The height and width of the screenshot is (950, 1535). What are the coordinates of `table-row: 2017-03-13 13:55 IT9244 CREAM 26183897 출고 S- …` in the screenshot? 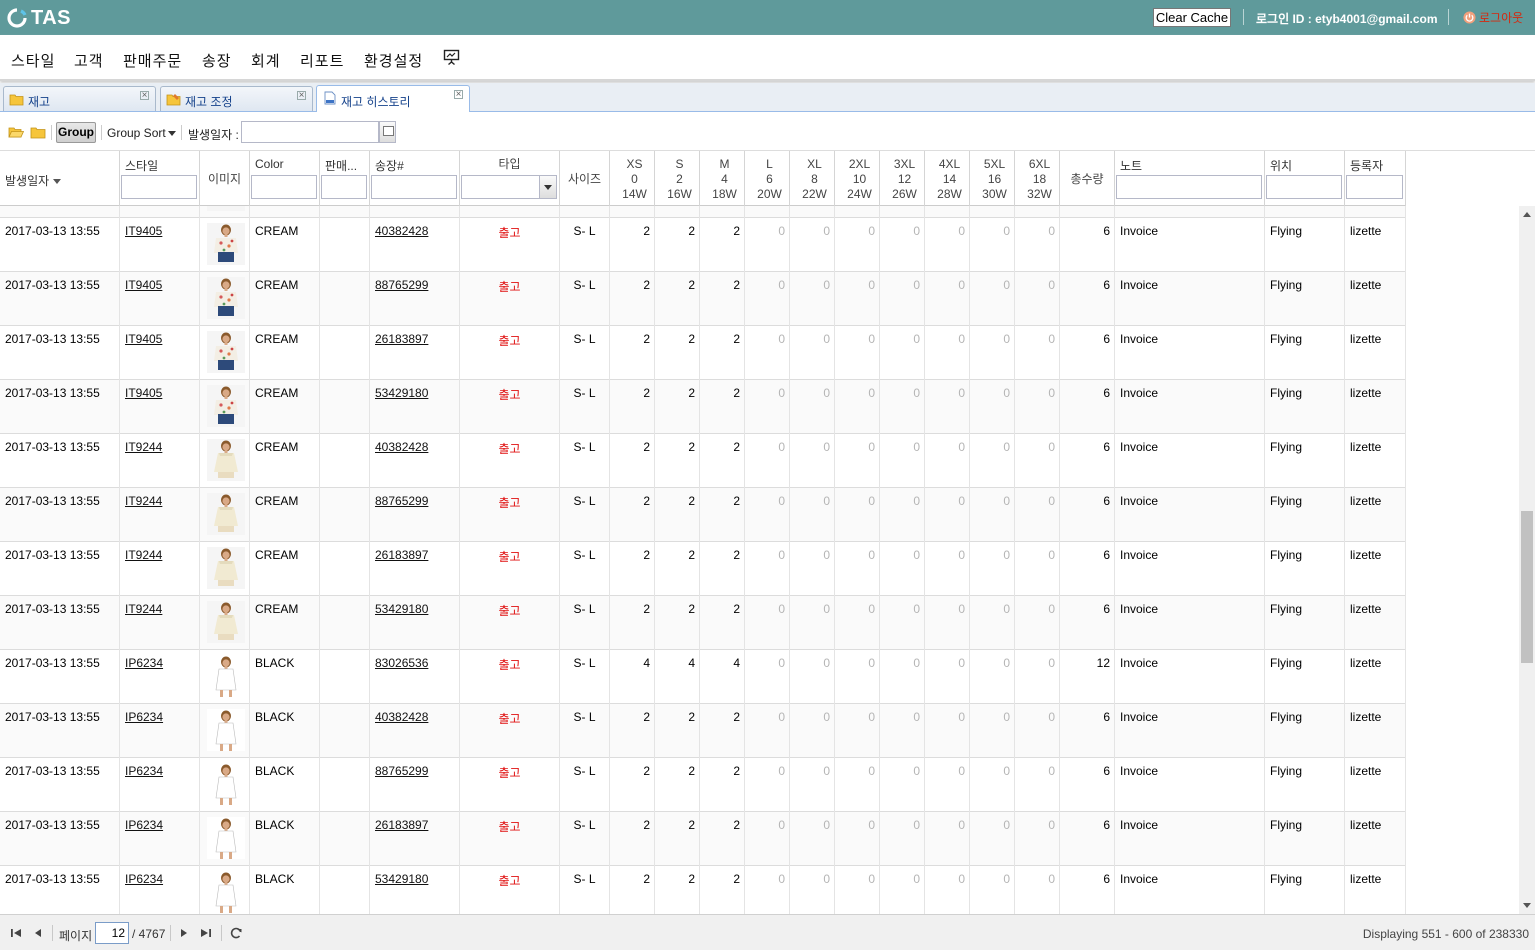 It's located at (703, 569).